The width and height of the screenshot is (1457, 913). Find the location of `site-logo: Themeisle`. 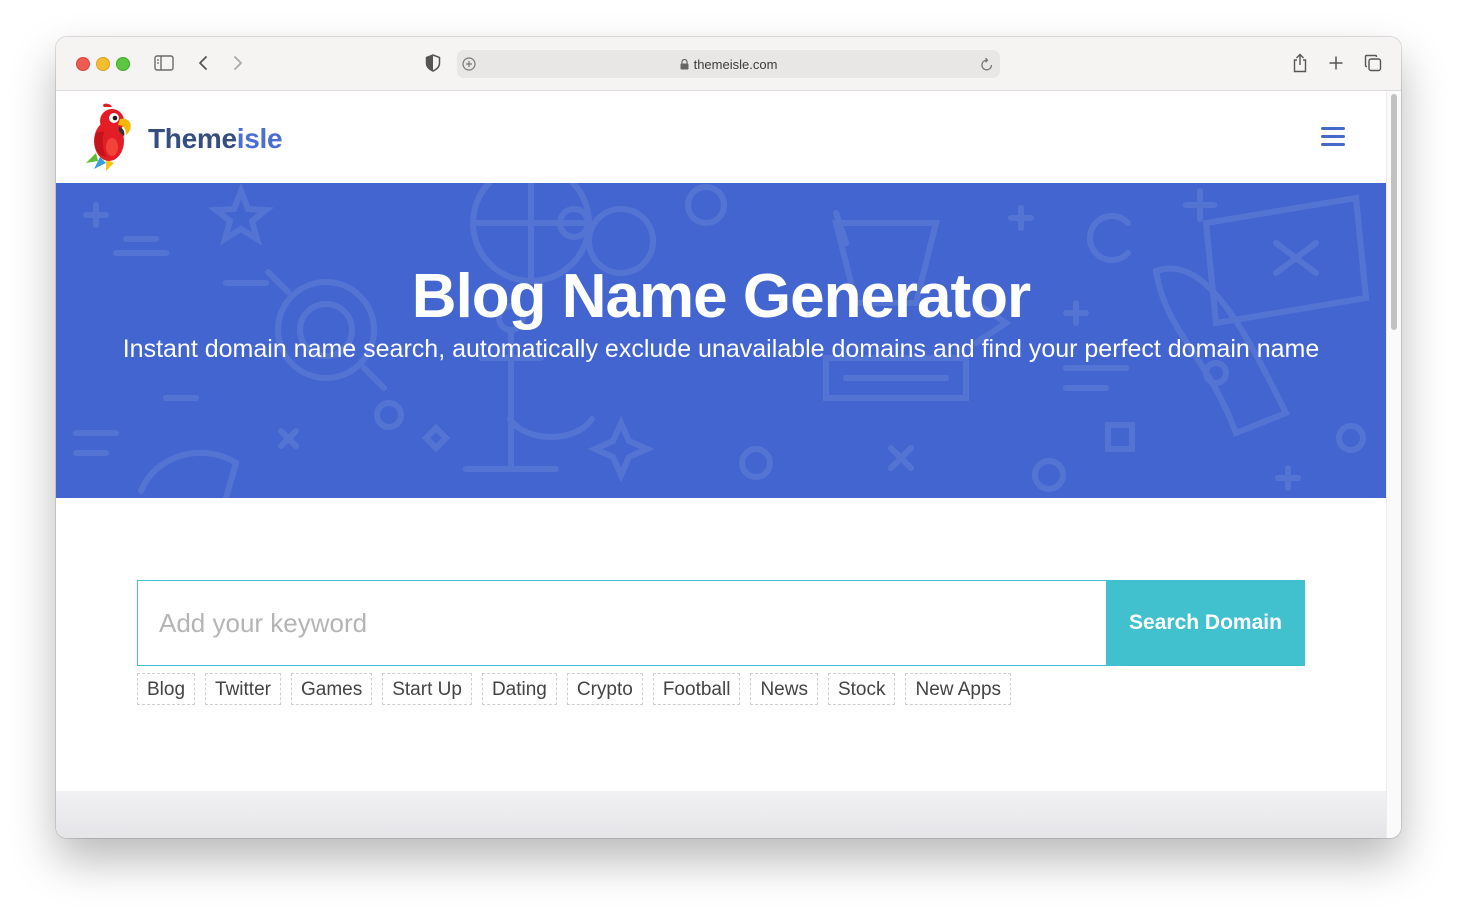

site-logo: Themeisle is located at coordinates (192, 137).